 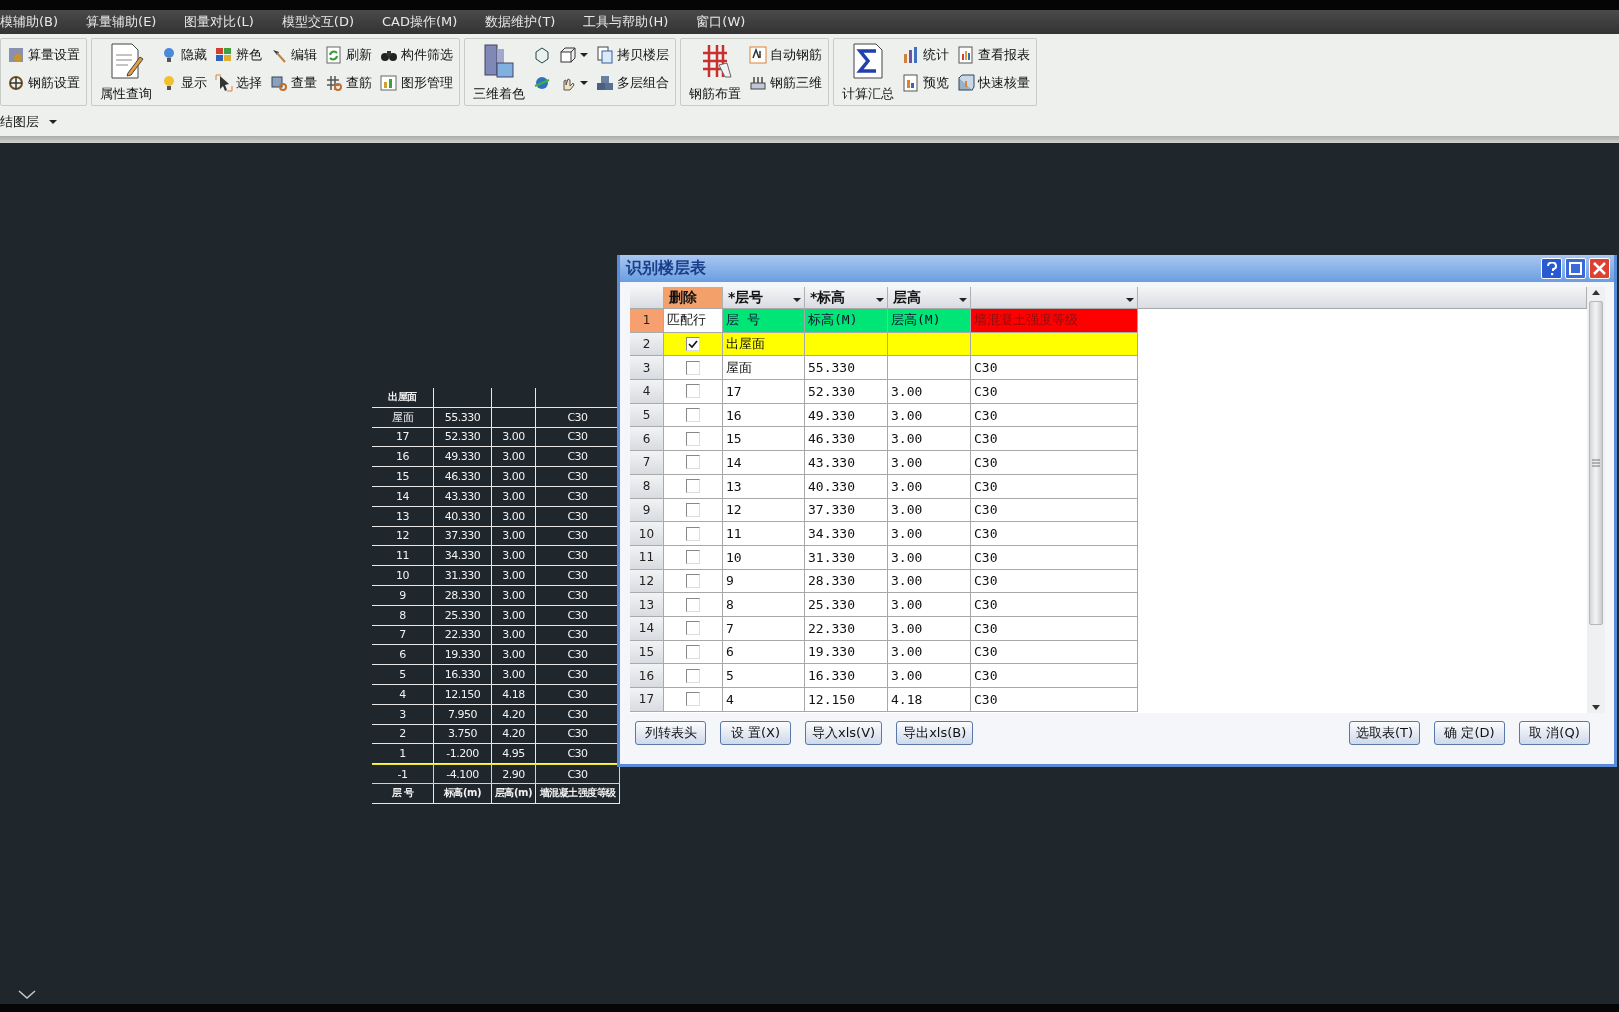 What do you see at coordinates (293, 55) in the screenshot?
I see `toolbar-button: 编辑` at bounding box center [293, 55].